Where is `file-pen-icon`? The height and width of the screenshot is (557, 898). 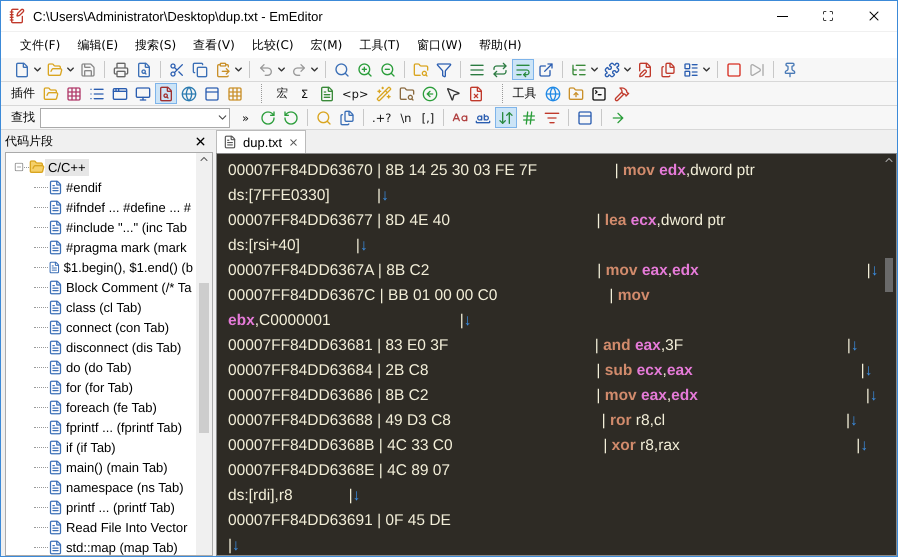 file-pen-icon is located at coordinates (645, 70).